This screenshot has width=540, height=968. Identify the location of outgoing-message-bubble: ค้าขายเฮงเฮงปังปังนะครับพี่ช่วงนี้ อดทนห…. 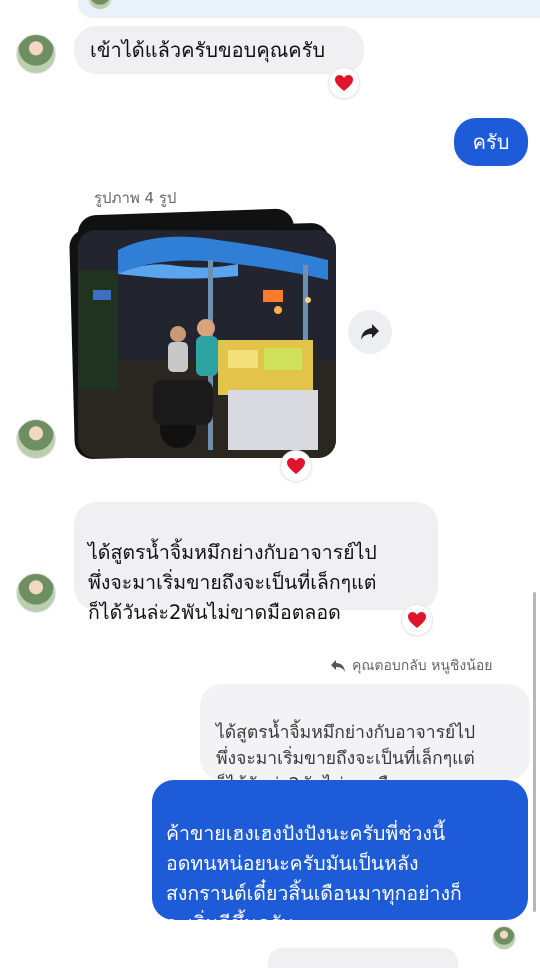
(340, 857).